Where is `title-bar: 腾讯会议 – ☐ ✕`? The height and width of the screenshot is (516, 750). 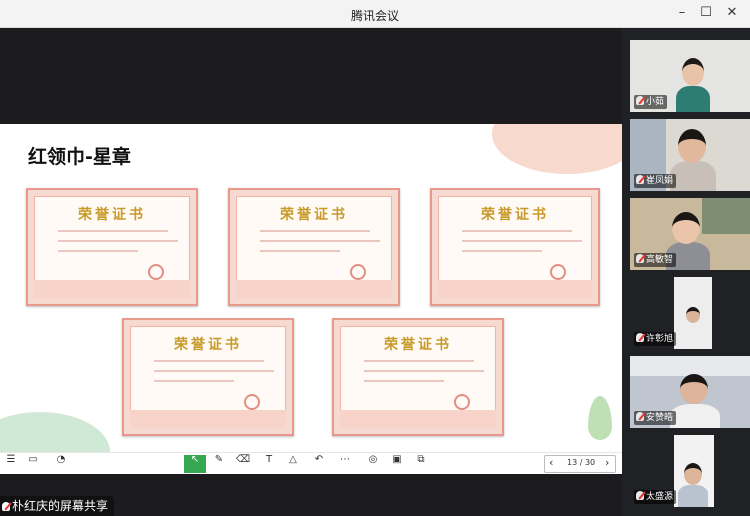
title-bar: 腾讯会议 – ☐ ✕ is located at coordinates (375, 14).